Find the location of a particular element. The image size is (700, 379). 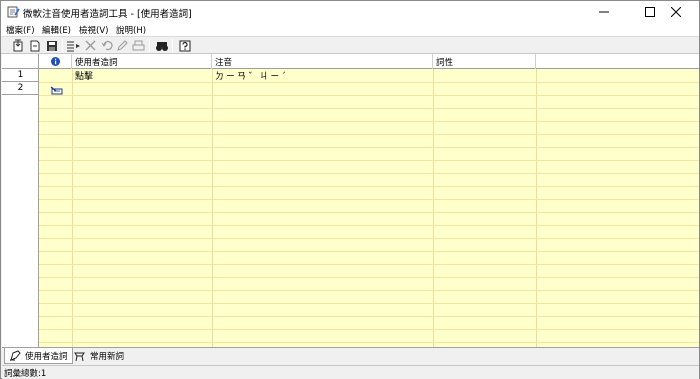

binoculars-icon is located at coordinates (161, 46).